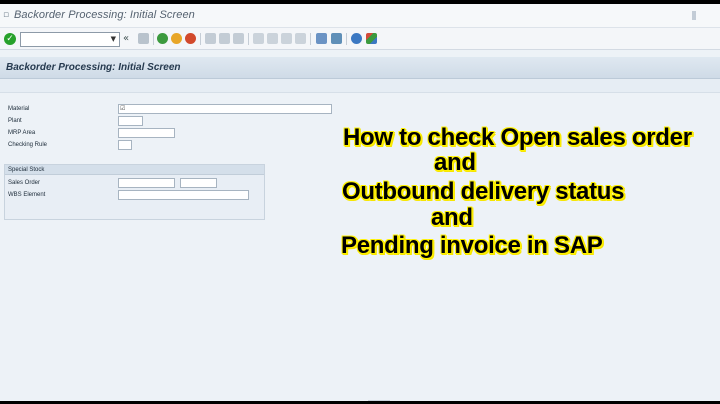 Image resolution: width=720 pixels, height=404 pixels. I want to click on system-toolbar: ✓ ▼ «, so click(360, 39).